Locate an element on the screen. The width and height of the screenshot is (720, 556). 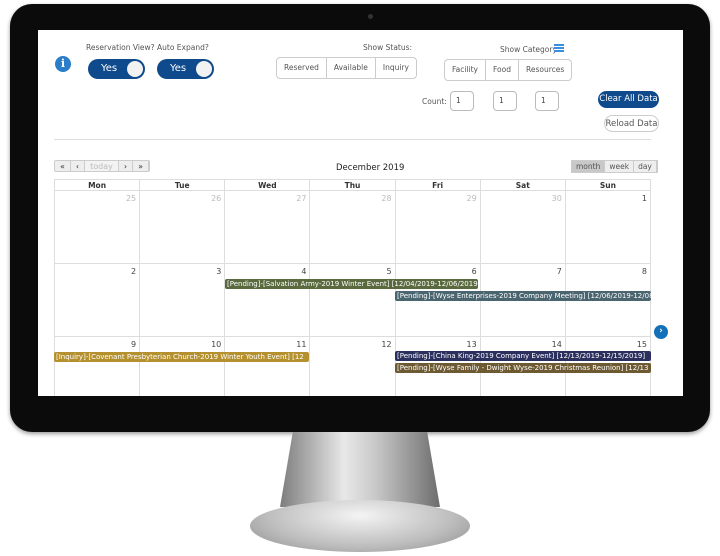
day-cell: 2 is located at coordinates (98, 300).